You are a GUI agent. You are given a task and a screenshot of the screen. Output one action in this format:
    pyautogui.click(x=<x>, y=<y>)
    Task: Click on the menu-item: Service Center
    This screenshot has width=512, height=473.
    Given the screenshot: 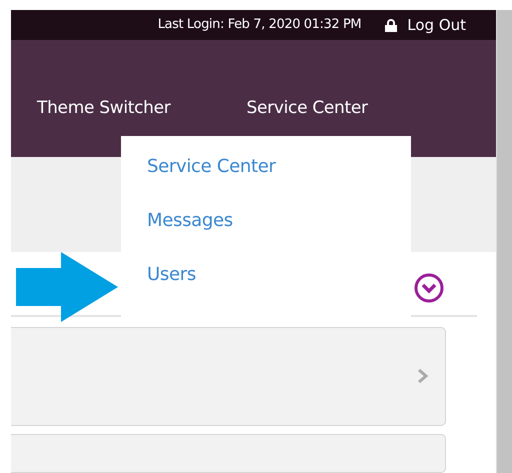 What is the action you would take?
    pyautogui.click(x=211, y=167)
    